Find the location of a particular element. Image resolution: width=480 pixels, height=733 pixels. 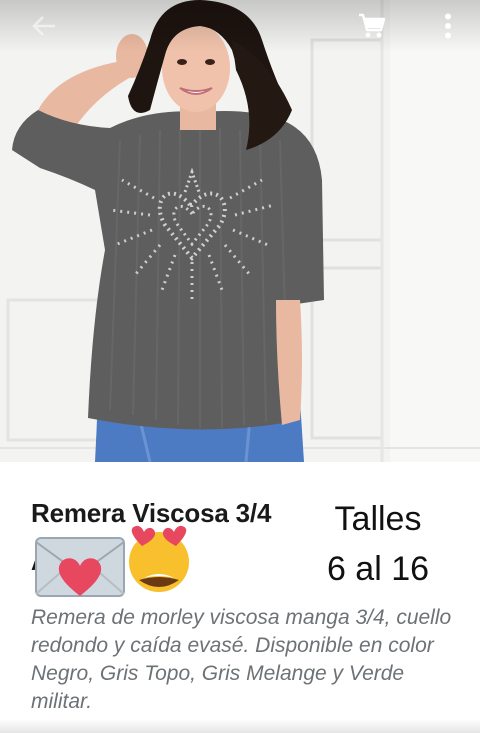

size-range-label: Talles 6 al 16 is located at coordinates (378, 544).